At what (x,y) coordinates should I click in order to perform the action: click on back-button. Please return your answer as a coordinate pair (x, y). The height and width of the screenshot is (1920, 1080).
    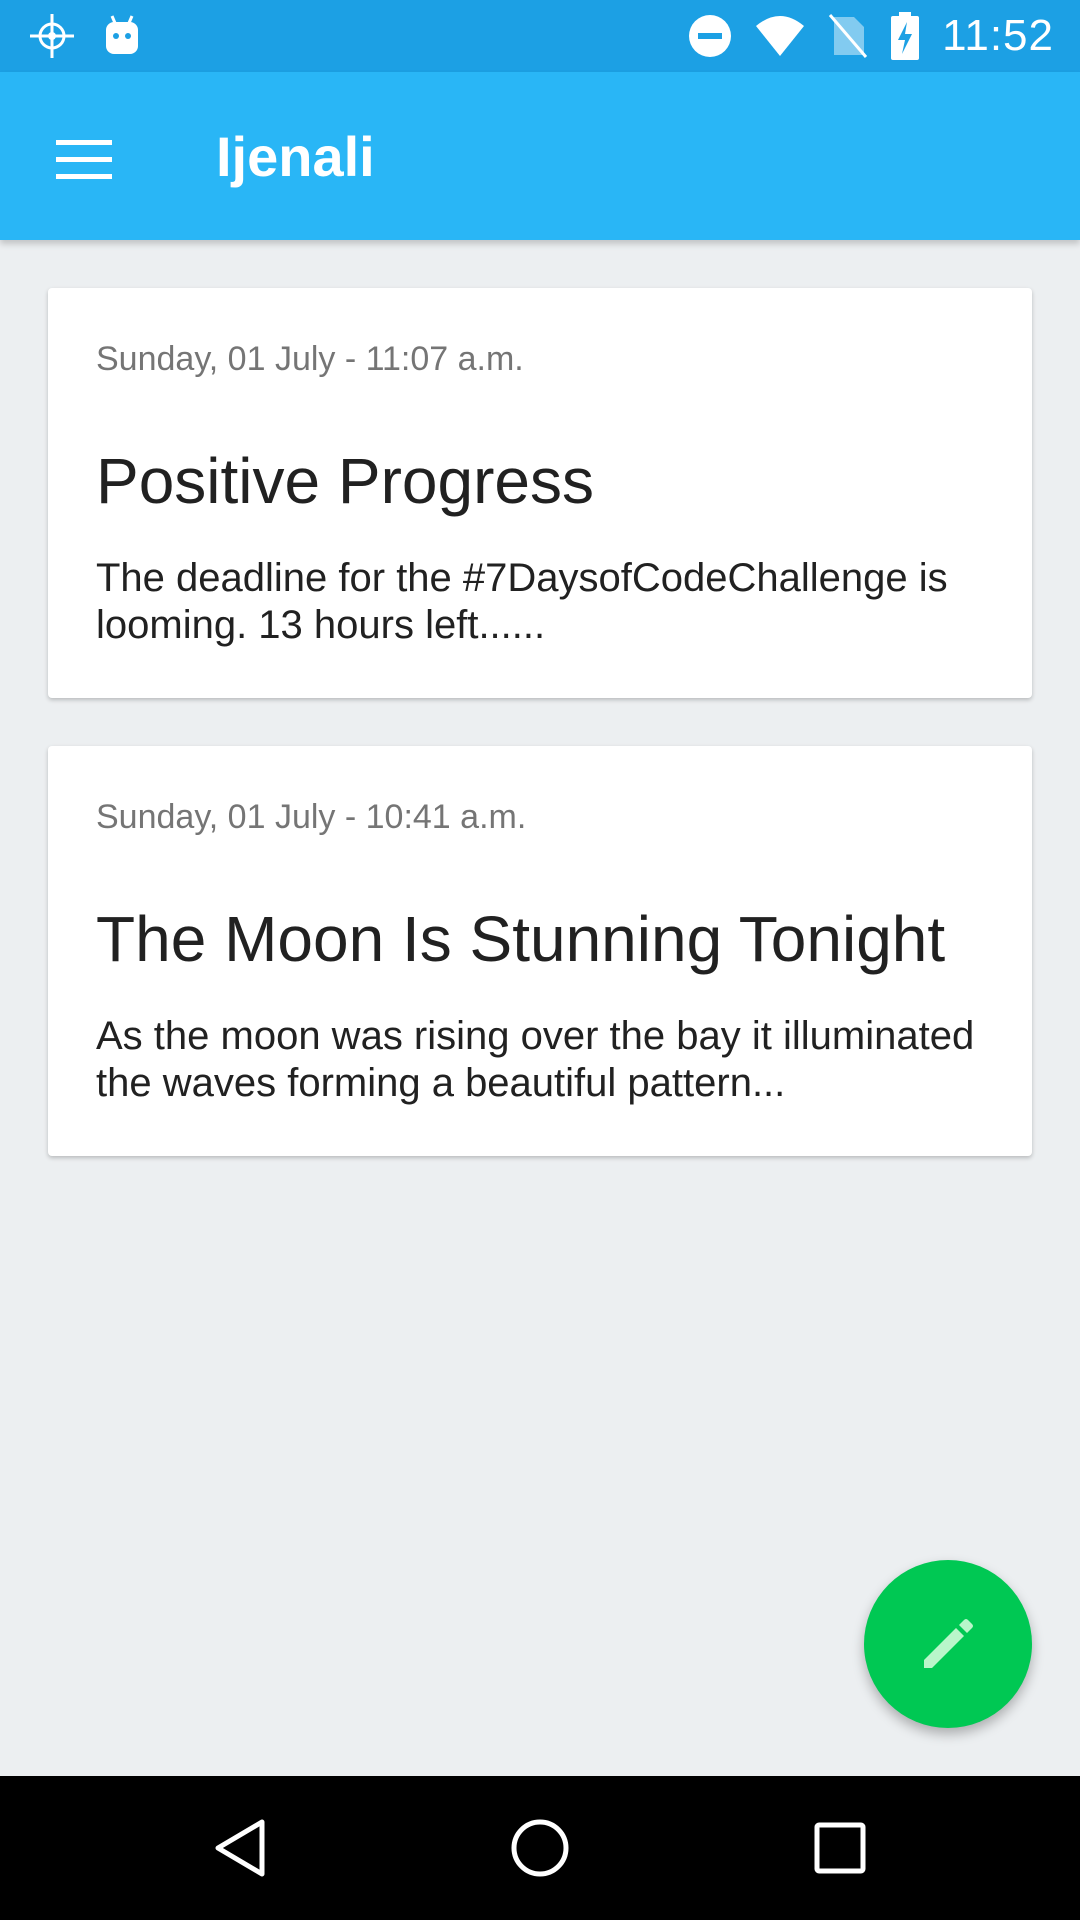
    Looking at the image, I should click on (240, 1848).